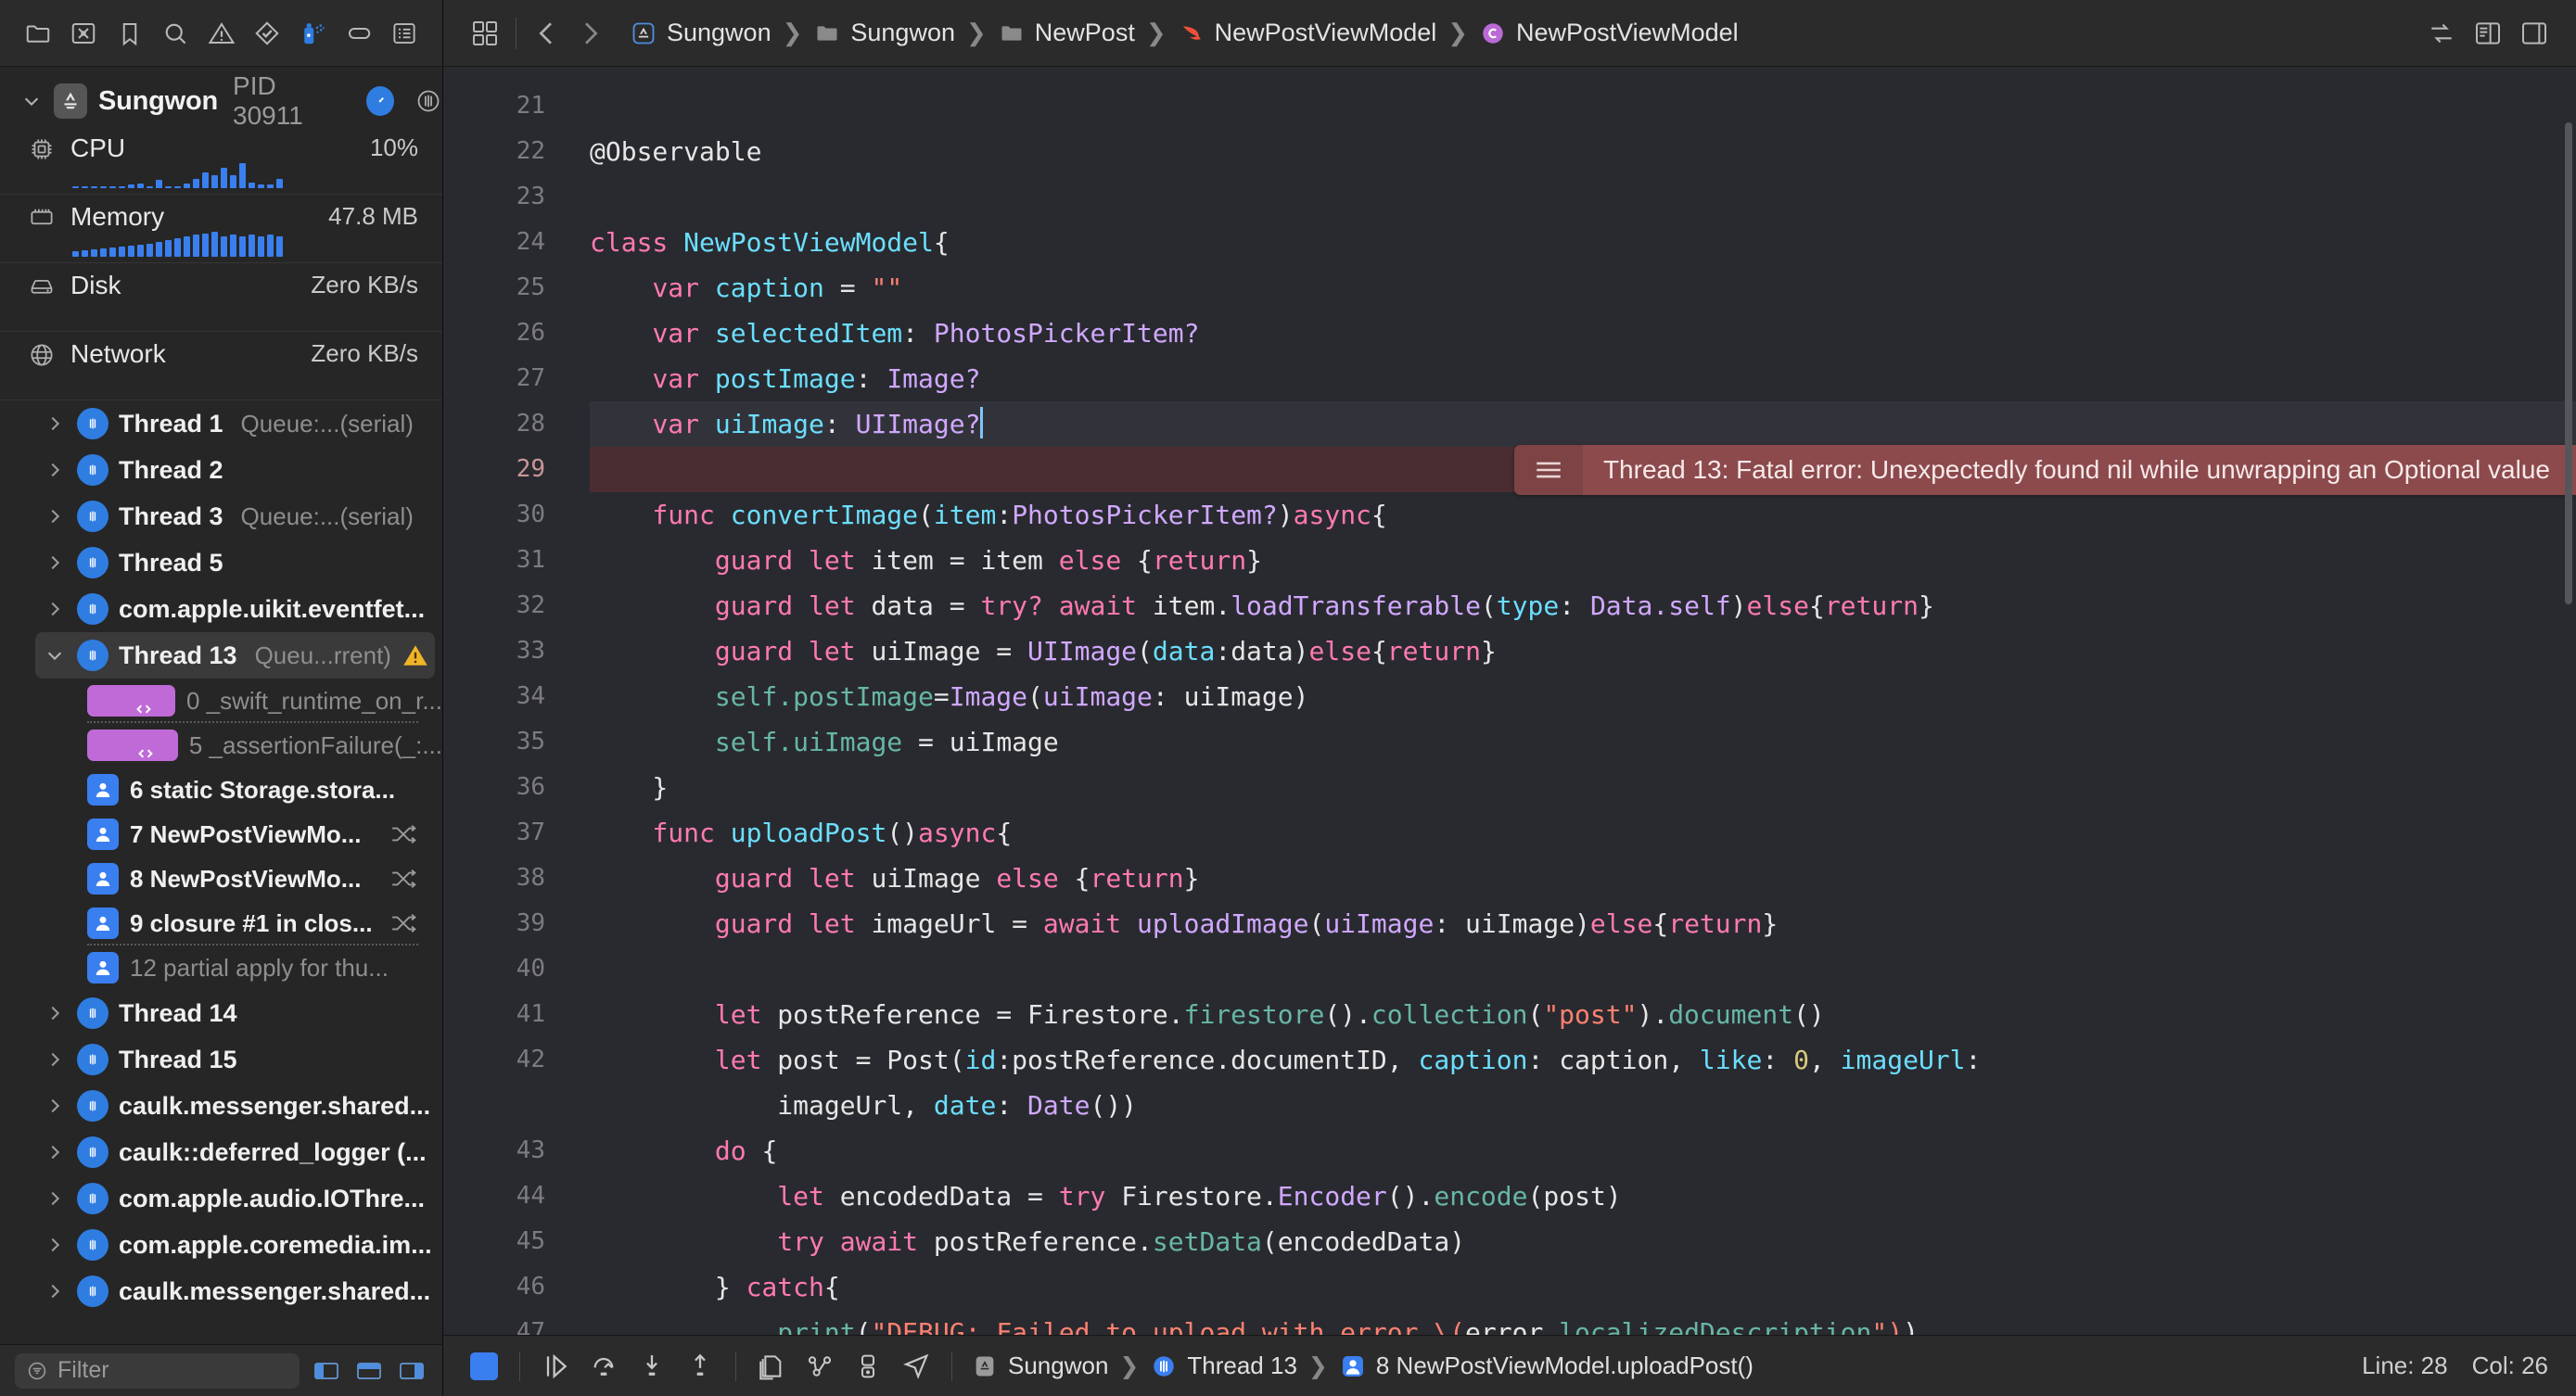 This screenshot has height=1396, width=2576. What do you see at coordinates (428, 101) in the screenshot?
I see `thread-bars-icon` at bounding box center [428, 101].